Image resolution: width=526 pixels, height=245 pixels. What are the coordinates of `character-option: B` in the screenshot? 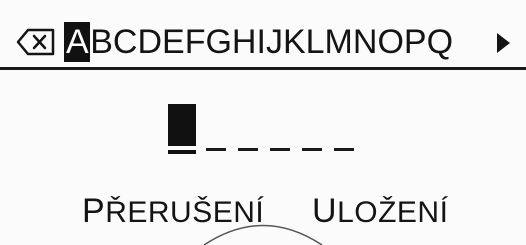 It's located at (101, 42).